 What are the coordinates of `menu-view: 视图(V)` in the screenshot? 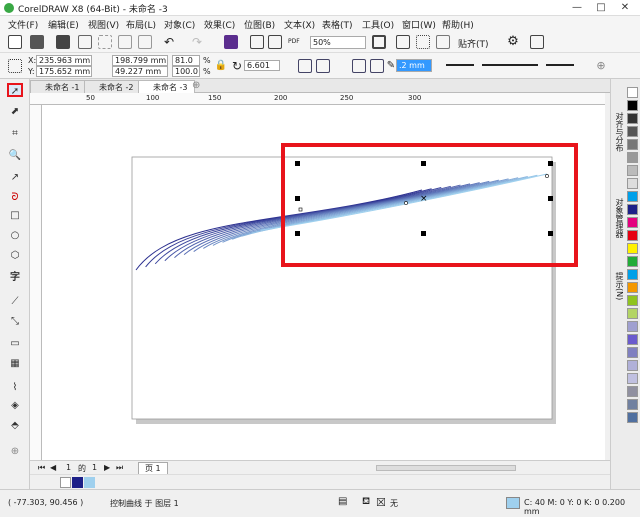 It's located at (103, 24).